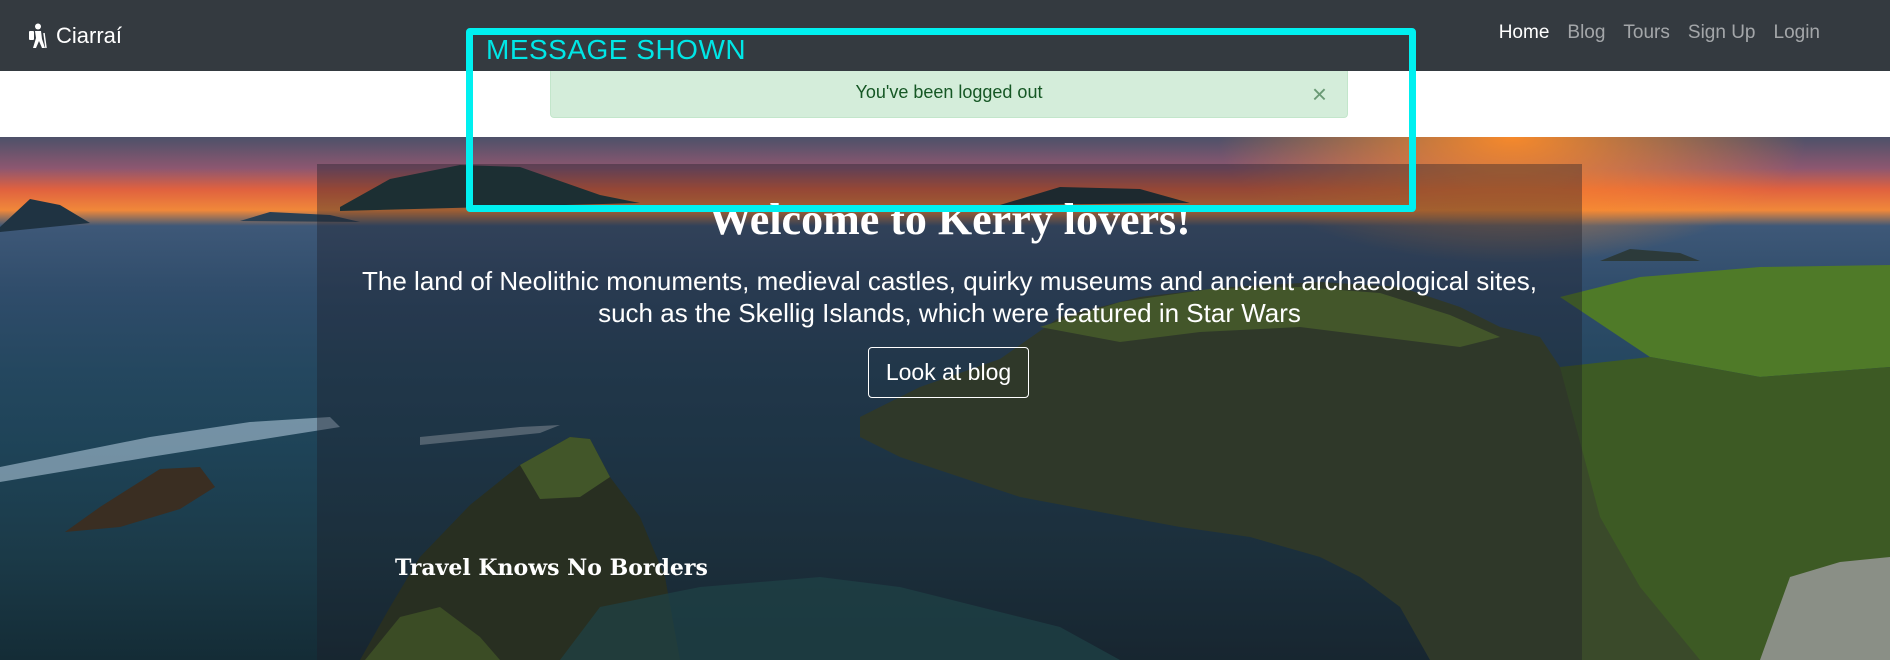 This screenshot has width=1890, height=660. What do you see at coordinates (1722, 33) in the screenshot?
I see `nav-signup-link: Sign Up` at bounding box center [1722, 33].